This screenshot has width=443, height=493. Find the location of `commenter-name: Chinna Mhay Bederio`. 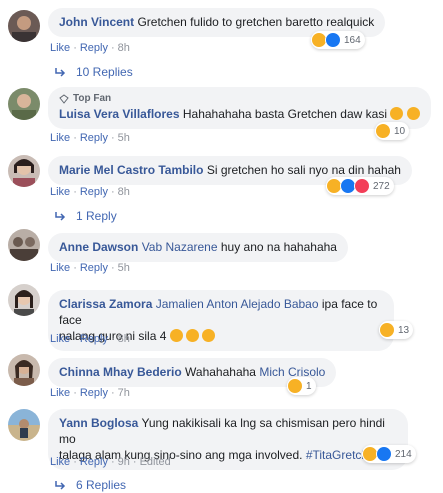

commenter-name: Chinna Mhay Bederio is located at coordinates (120, 372).